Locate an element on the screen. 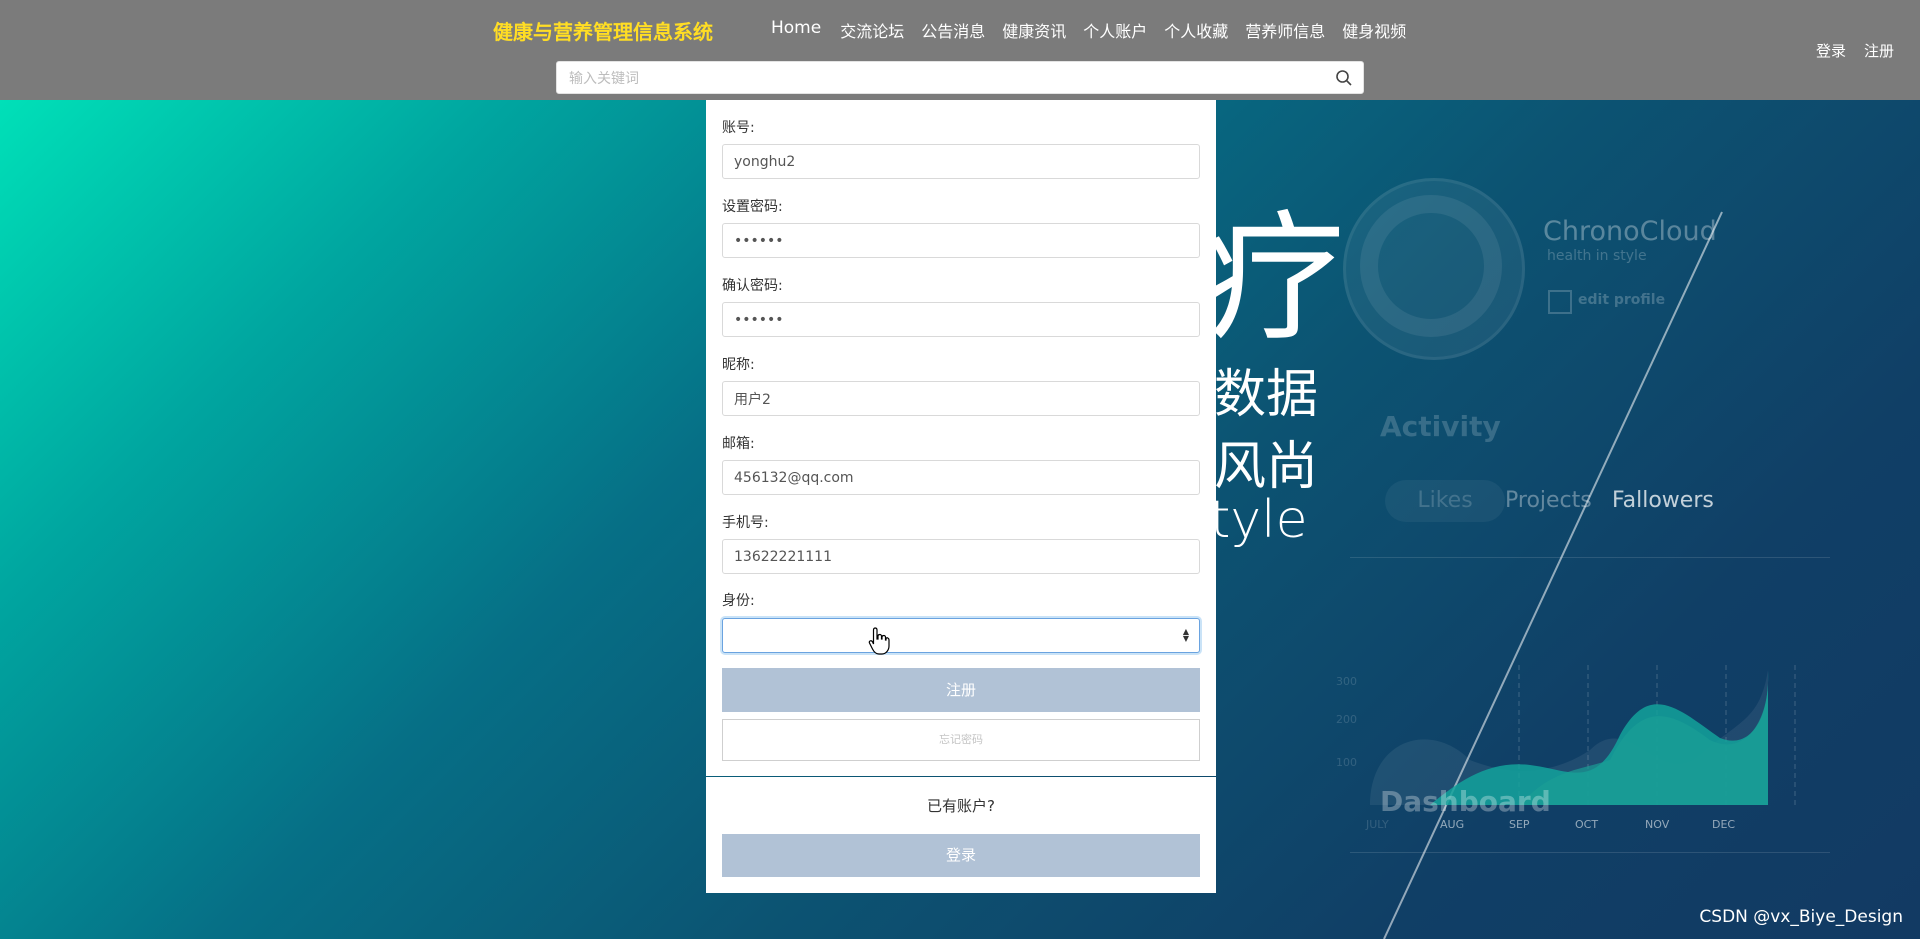 Image resolution: width=1920 pixels, height=939 pixels. phone-label: 手机号: is located at coordinates (745, 523).